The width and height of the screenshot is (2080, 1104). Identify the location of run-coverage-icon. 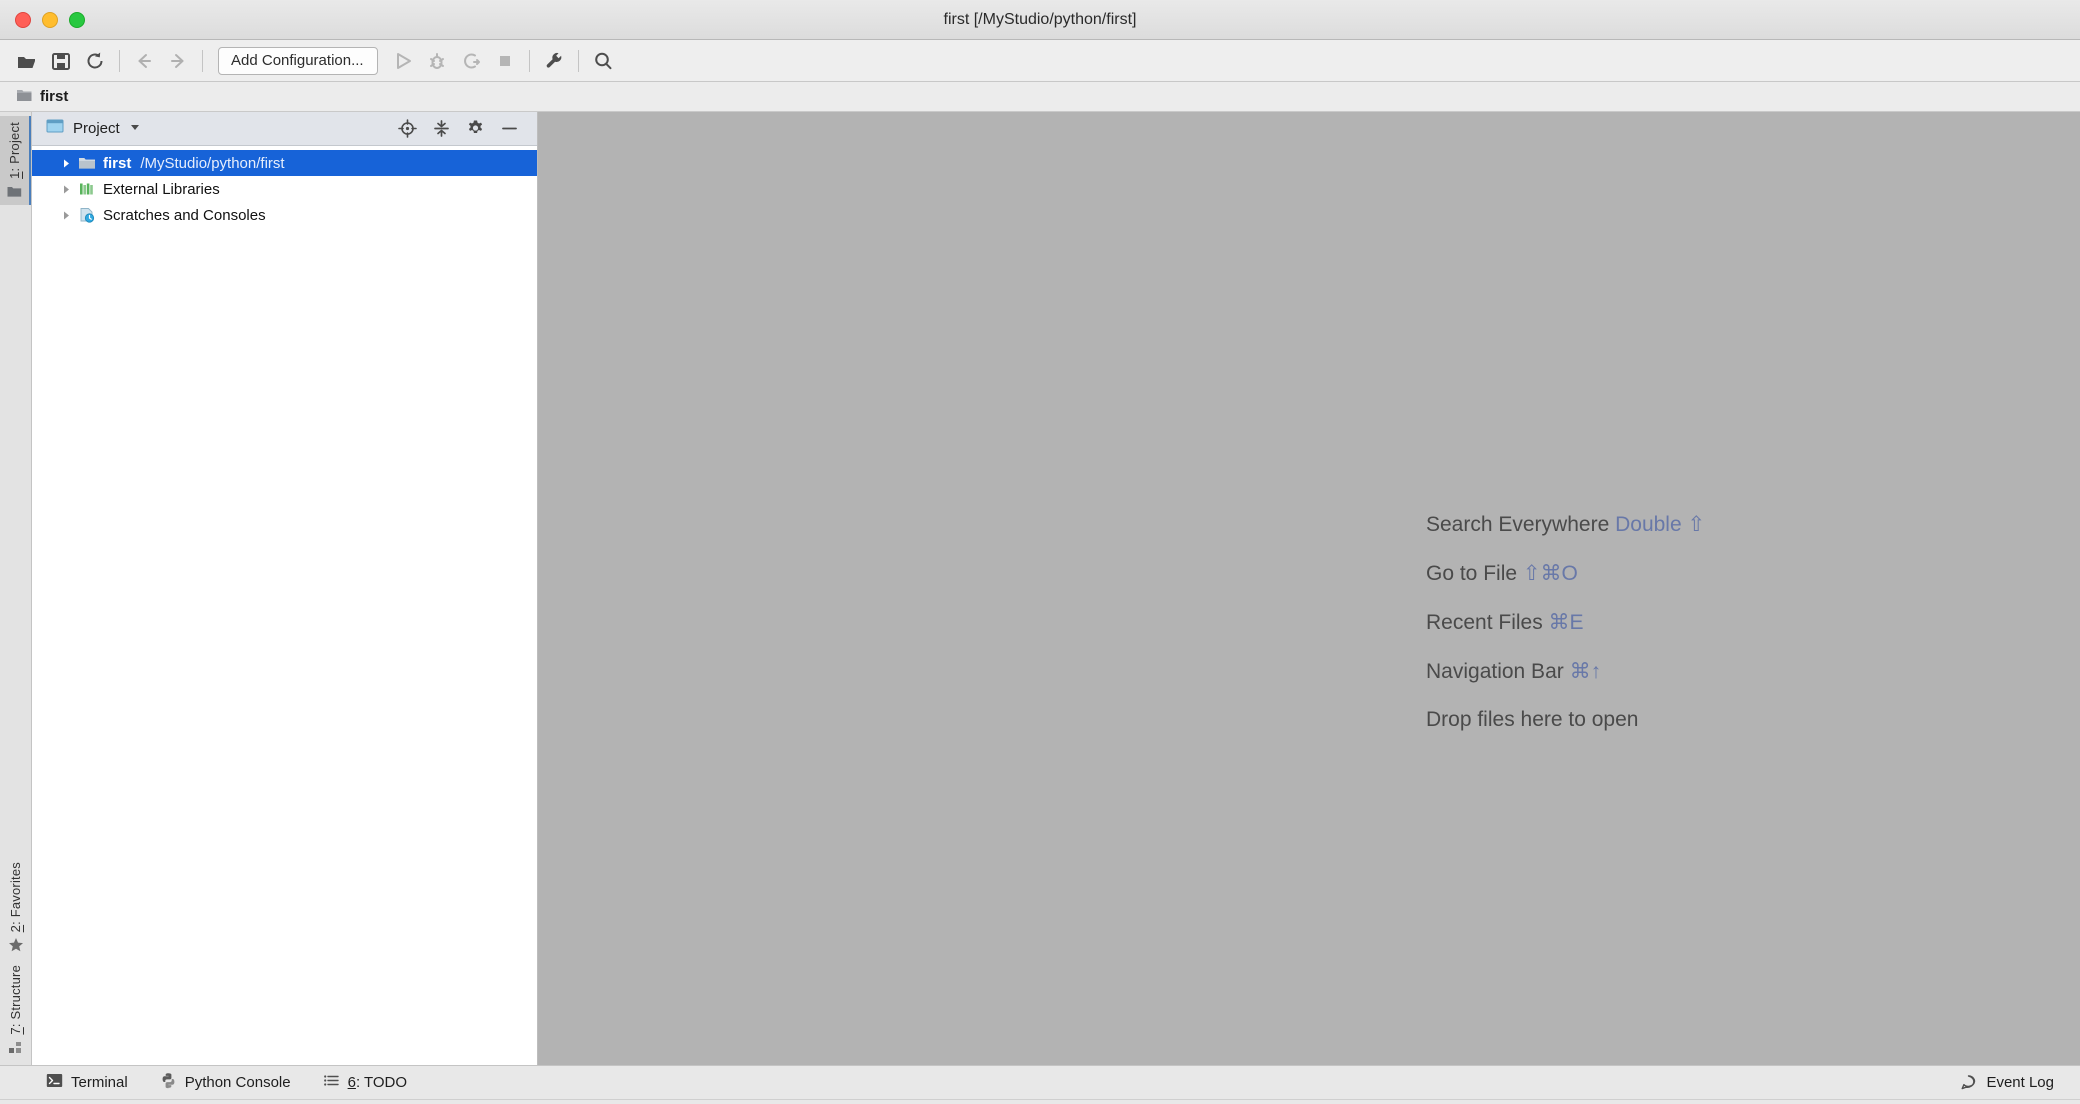
(471, 61).